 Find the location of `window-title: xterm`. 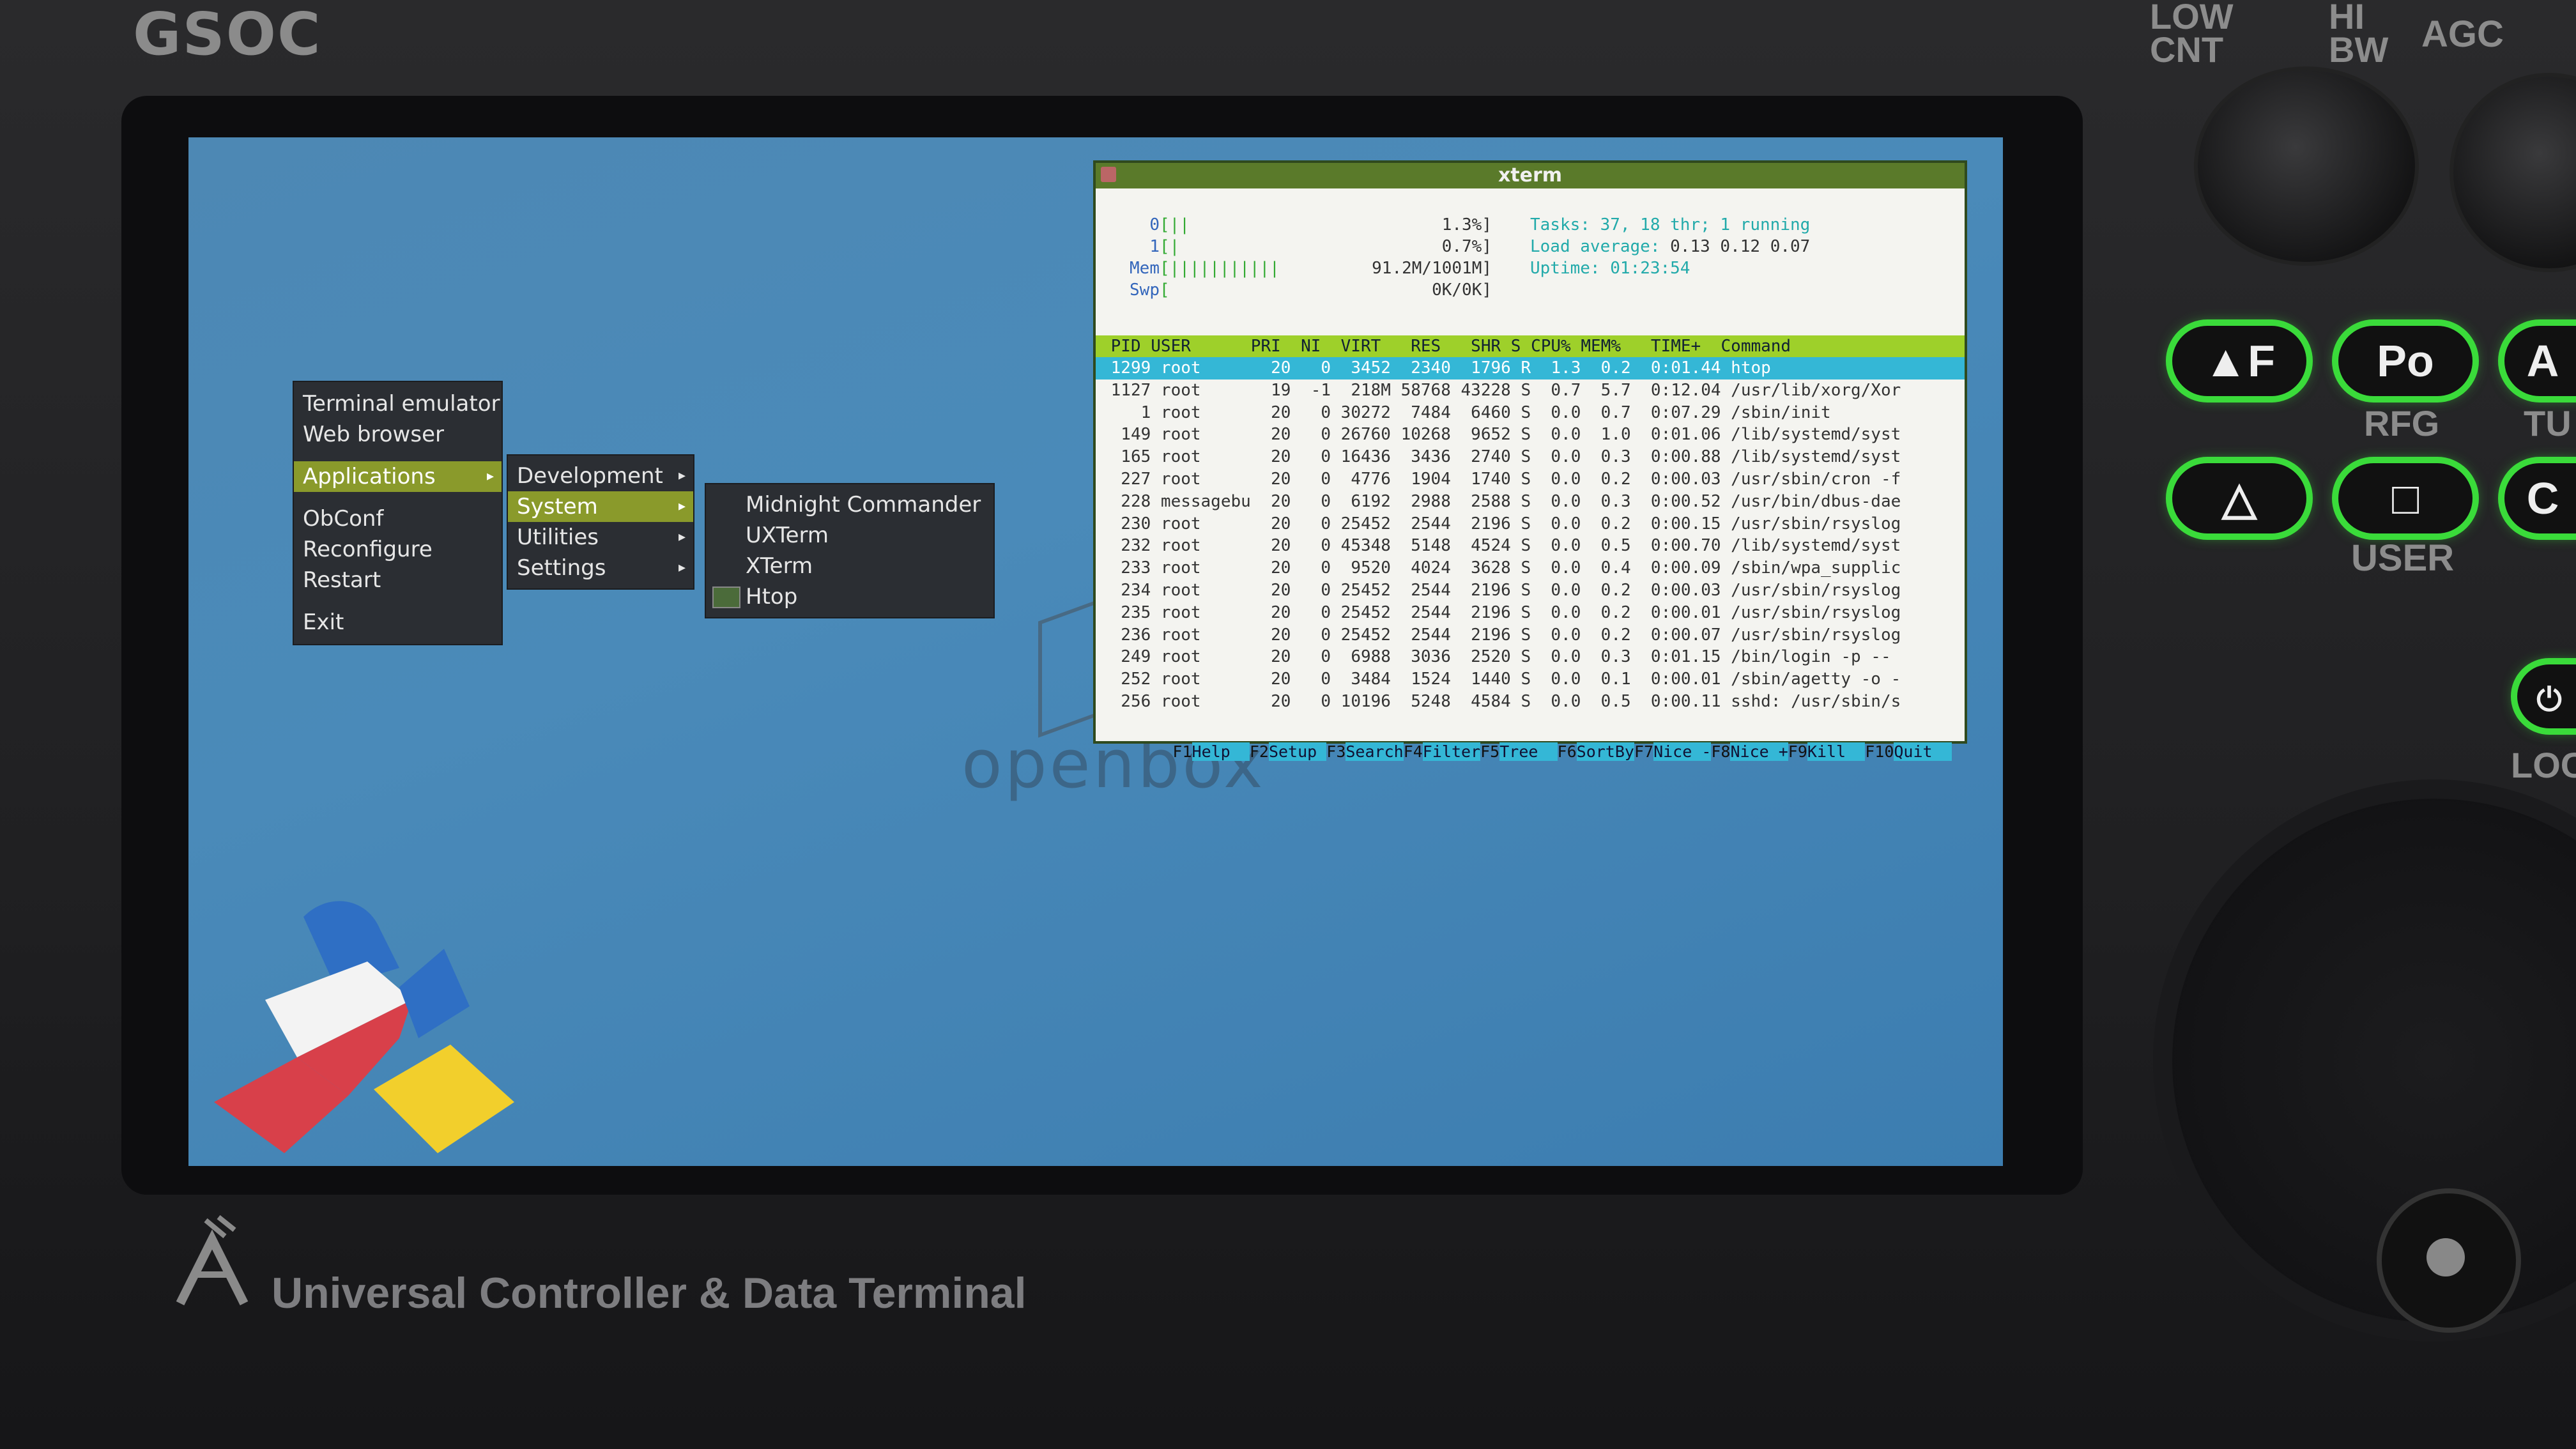

window-title: xterm is located at coordinates (1530, 175).